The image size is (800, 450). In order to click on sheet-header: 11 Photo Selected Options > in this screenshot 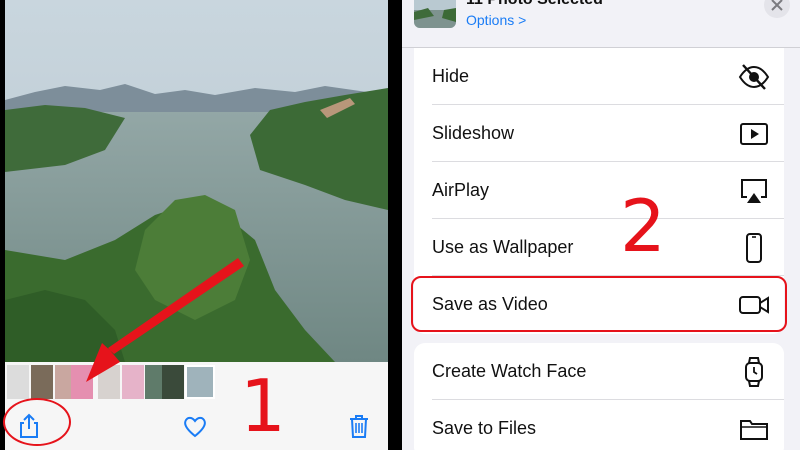, I will do `click(601, 24)`.